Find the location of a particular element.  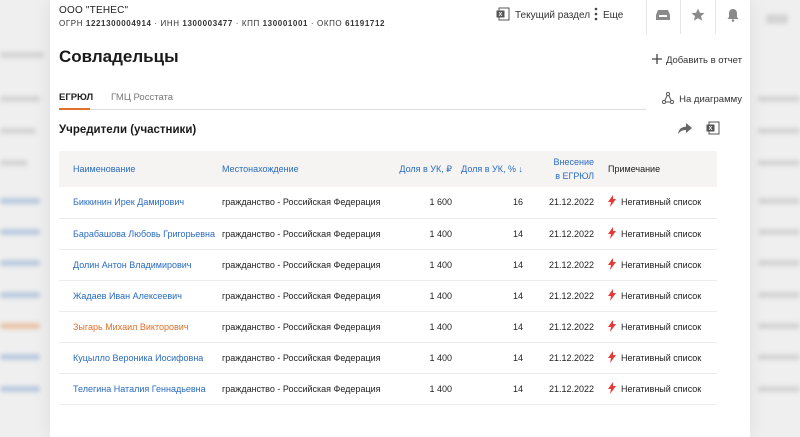

svg-text: X is located at coordinates (711, 129).